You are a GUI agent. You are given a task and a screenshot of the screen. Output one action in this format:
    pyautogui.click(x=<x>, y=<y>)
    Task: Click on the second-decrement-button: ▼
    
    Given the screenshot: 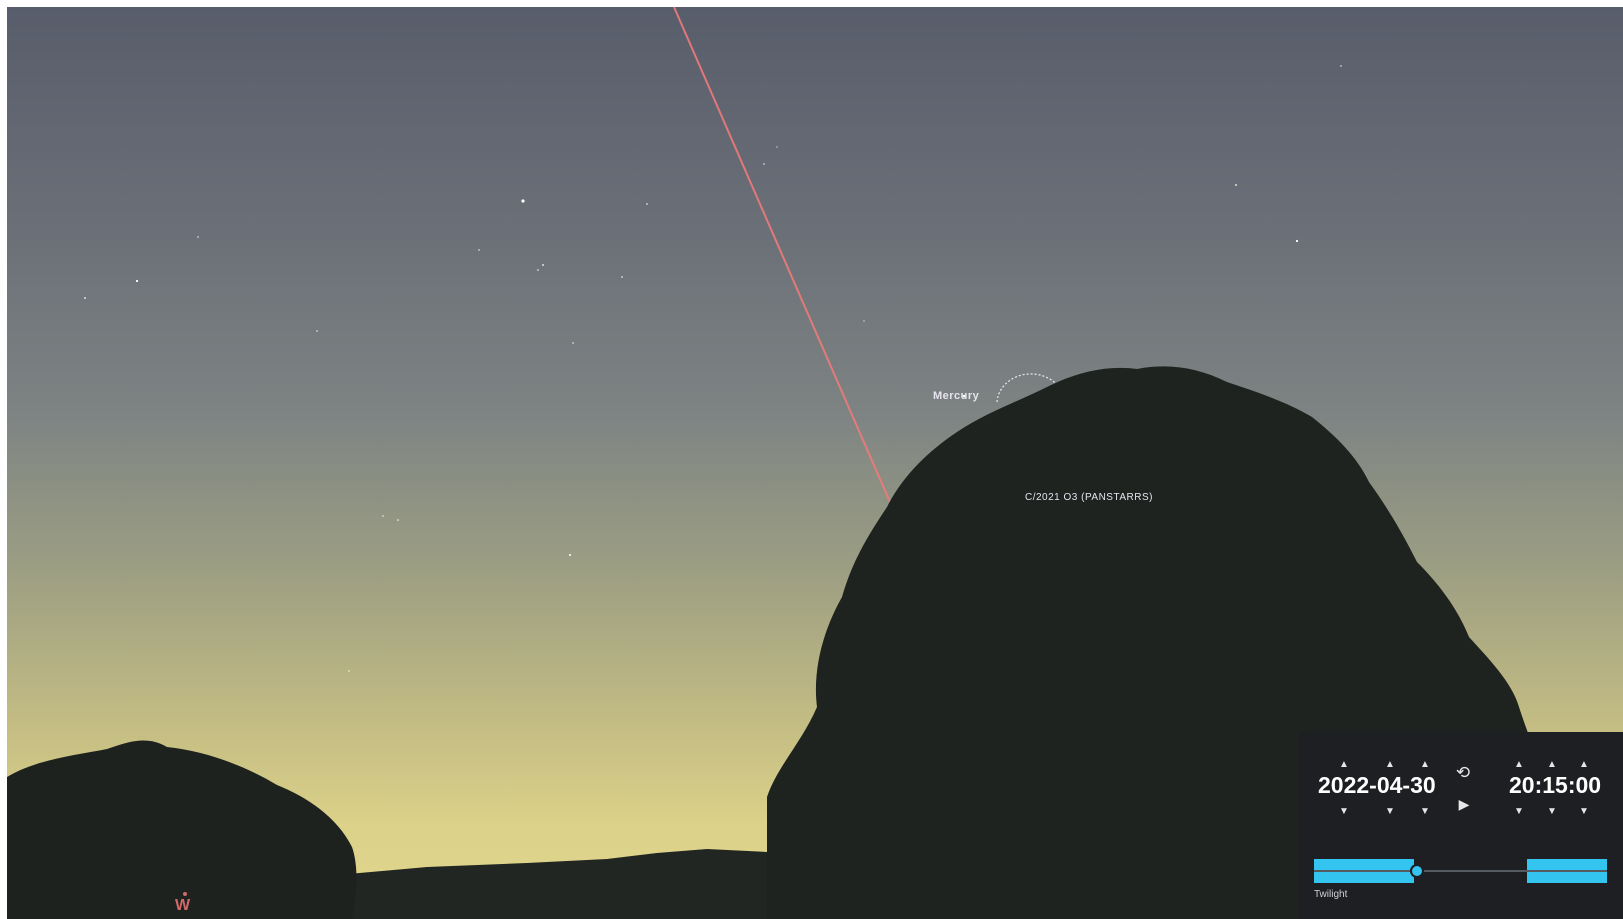 What is the action you would take?
    pyautogui.click(x=1584, y=812)
    